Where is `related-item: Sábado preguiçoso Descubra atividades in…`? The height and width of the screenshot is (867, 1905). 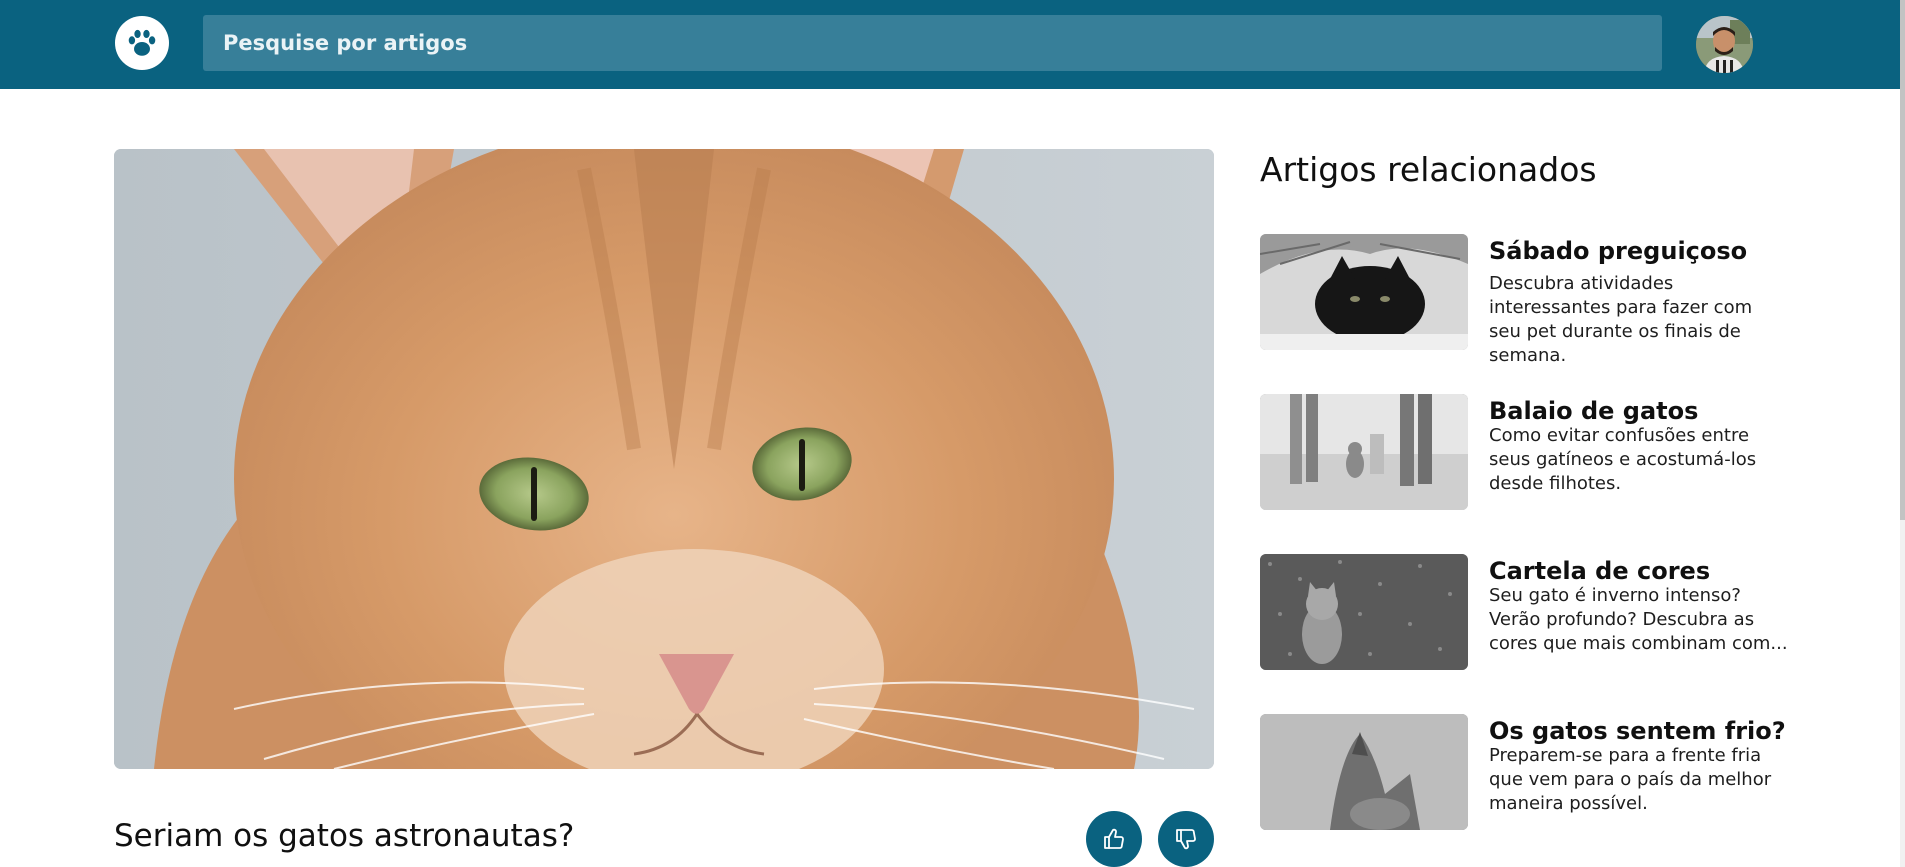 related-item: Sábado preguiçoso Descubra atividades in… is located at coordinates (1545, 300).